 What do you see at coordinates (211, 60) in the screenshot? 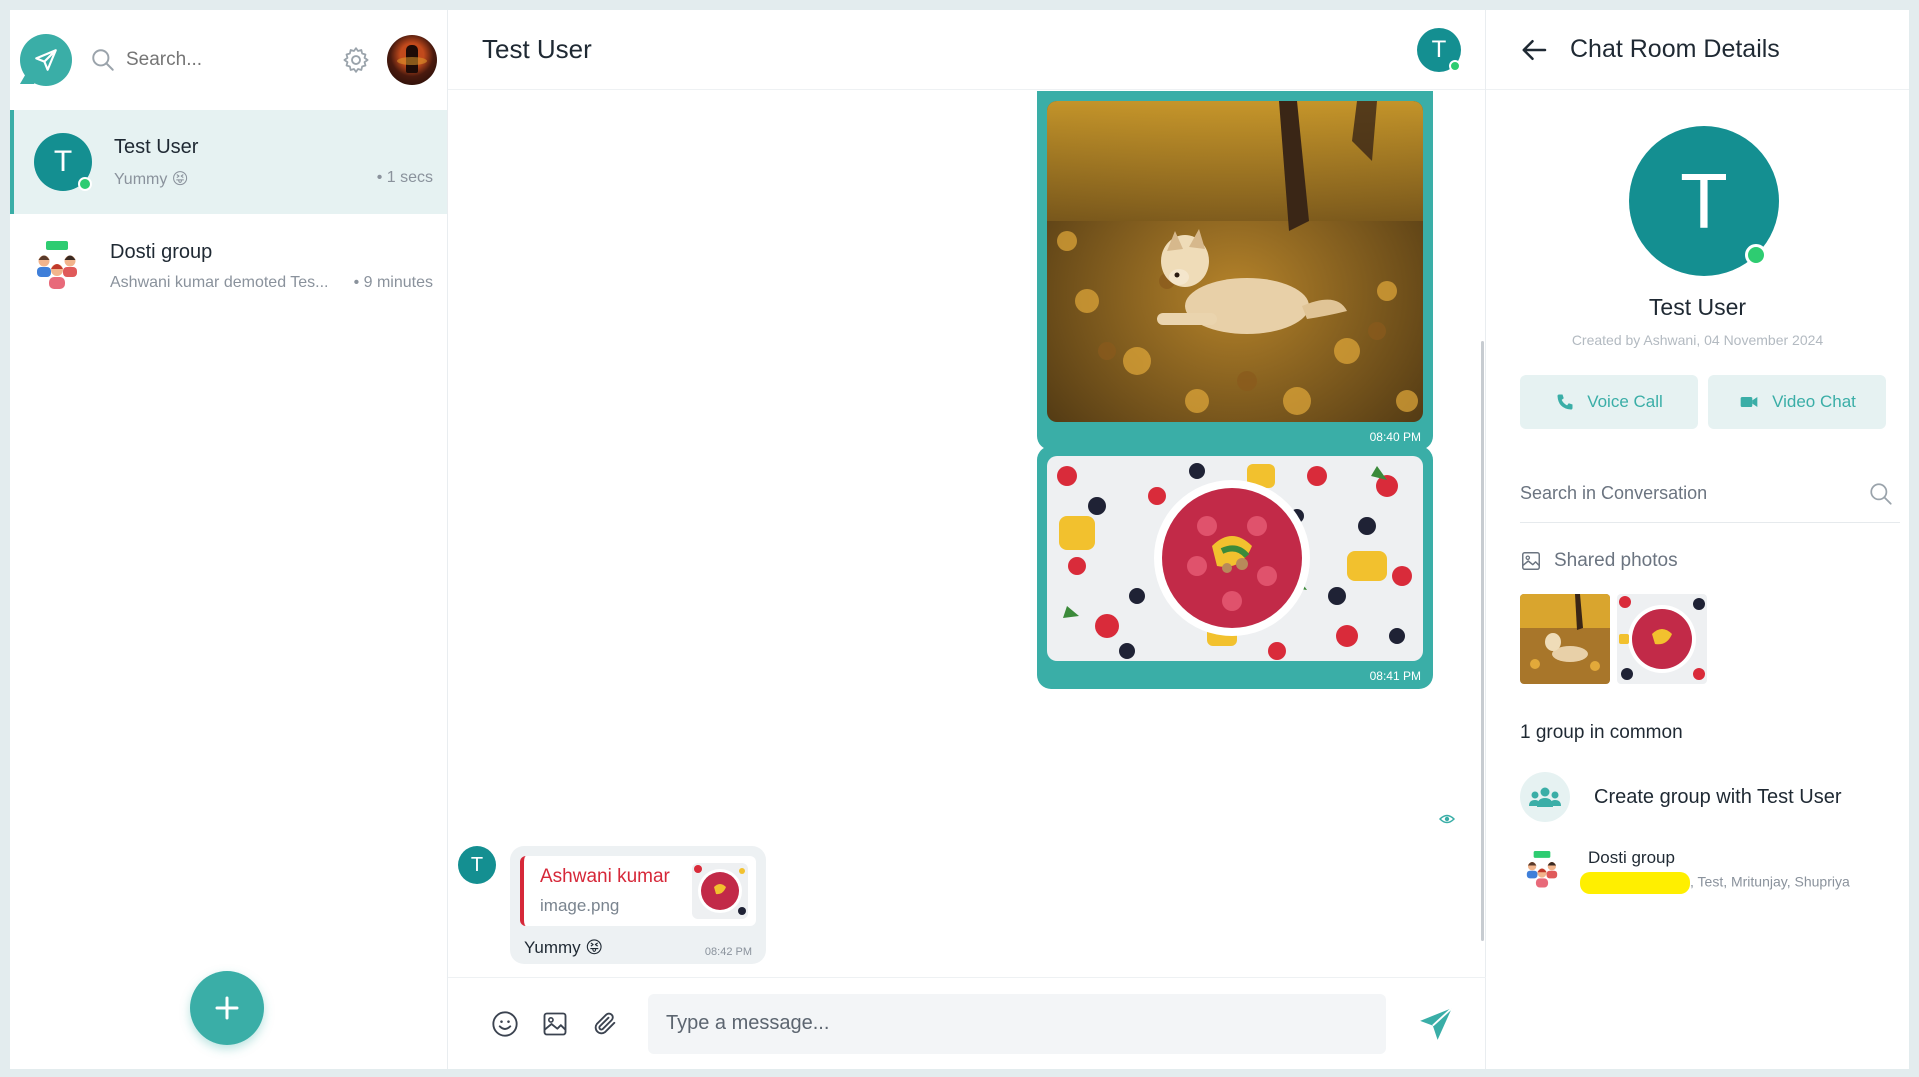
I see `search-input` at bounding box center [211, 60].